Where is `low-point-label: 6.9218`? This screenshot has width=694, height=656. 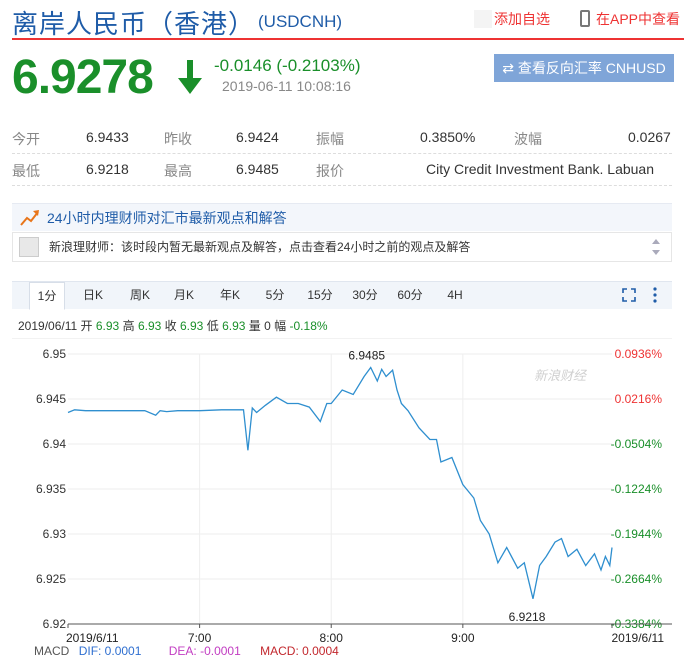 low-point-label: 6.9218 is located at coordinates (527, 617).